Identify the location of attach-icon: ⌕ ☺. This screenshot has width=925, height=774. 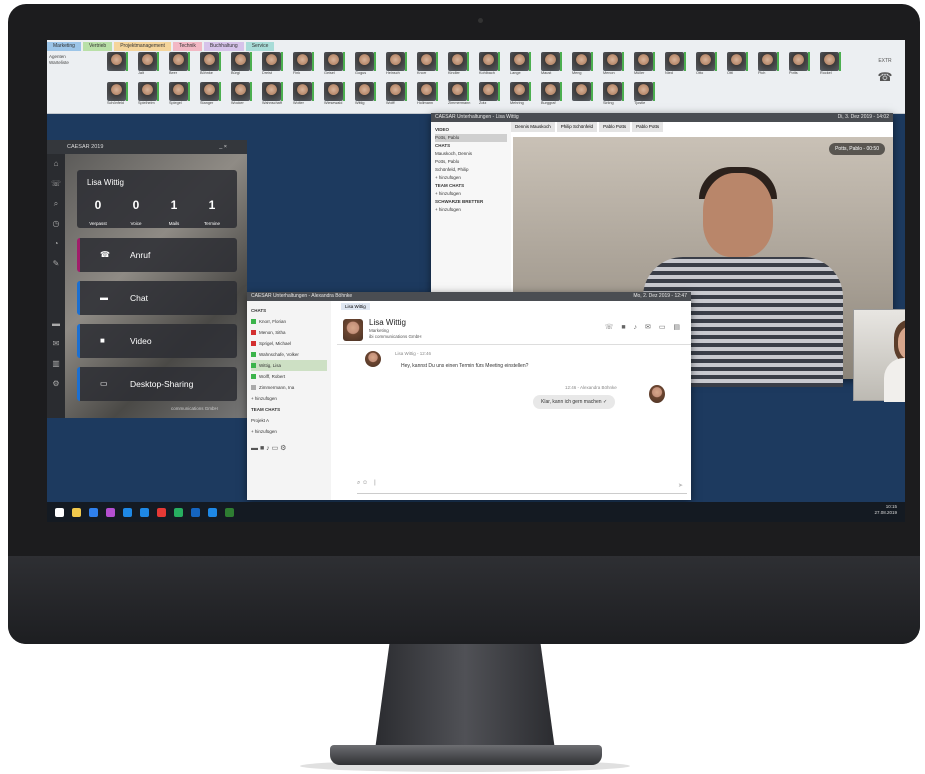
(362, 483).